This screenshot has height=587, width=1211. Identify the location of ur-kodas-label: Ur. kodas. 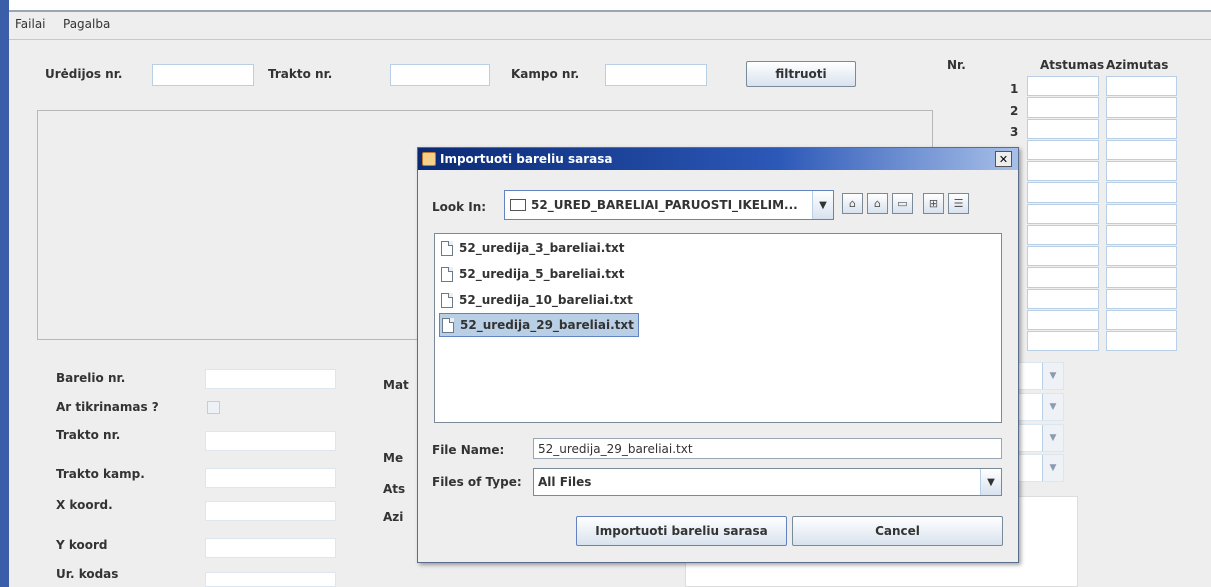
(87, 574).